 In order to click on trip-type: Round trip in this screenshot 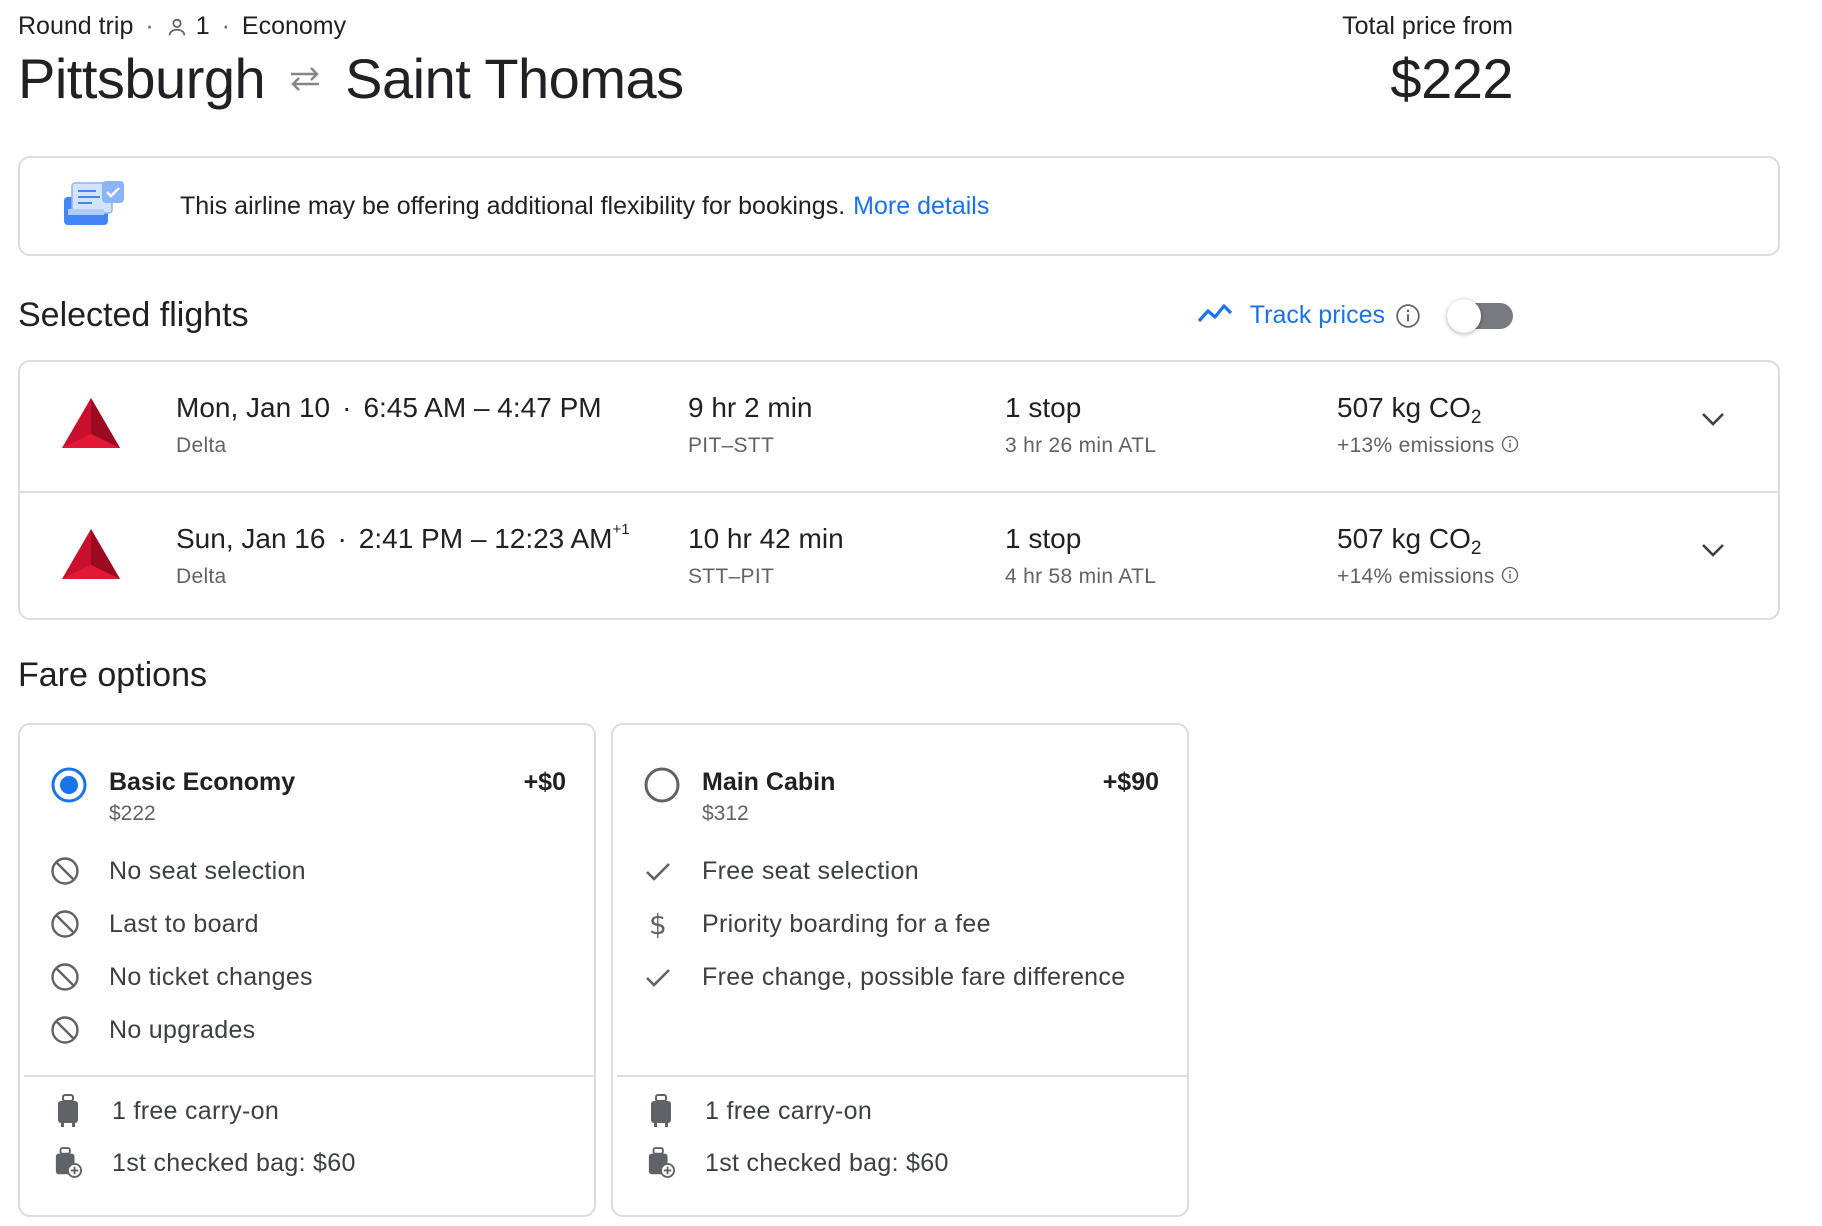, I will do `click(76, 26)`.